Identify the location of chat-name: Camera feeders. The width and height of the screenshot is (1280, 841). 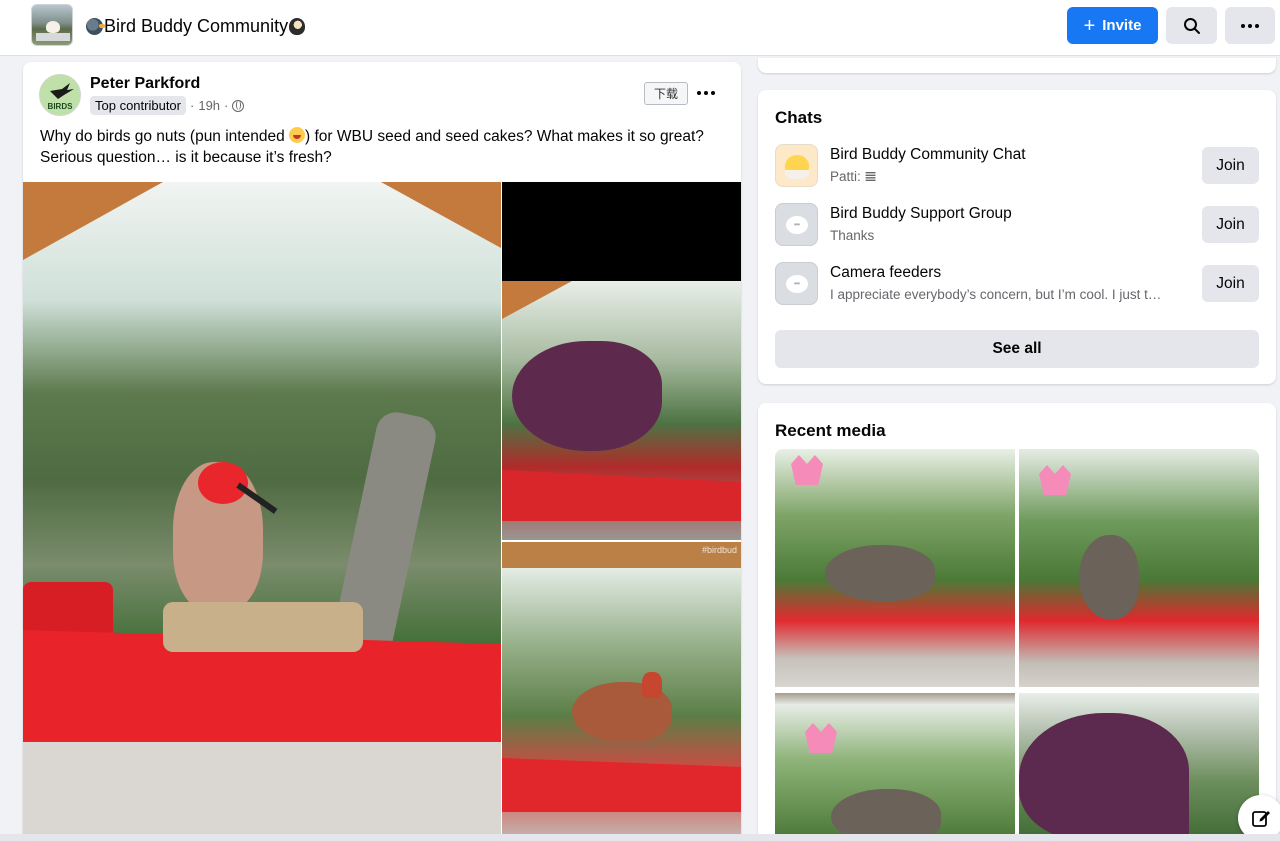
(886, 272).